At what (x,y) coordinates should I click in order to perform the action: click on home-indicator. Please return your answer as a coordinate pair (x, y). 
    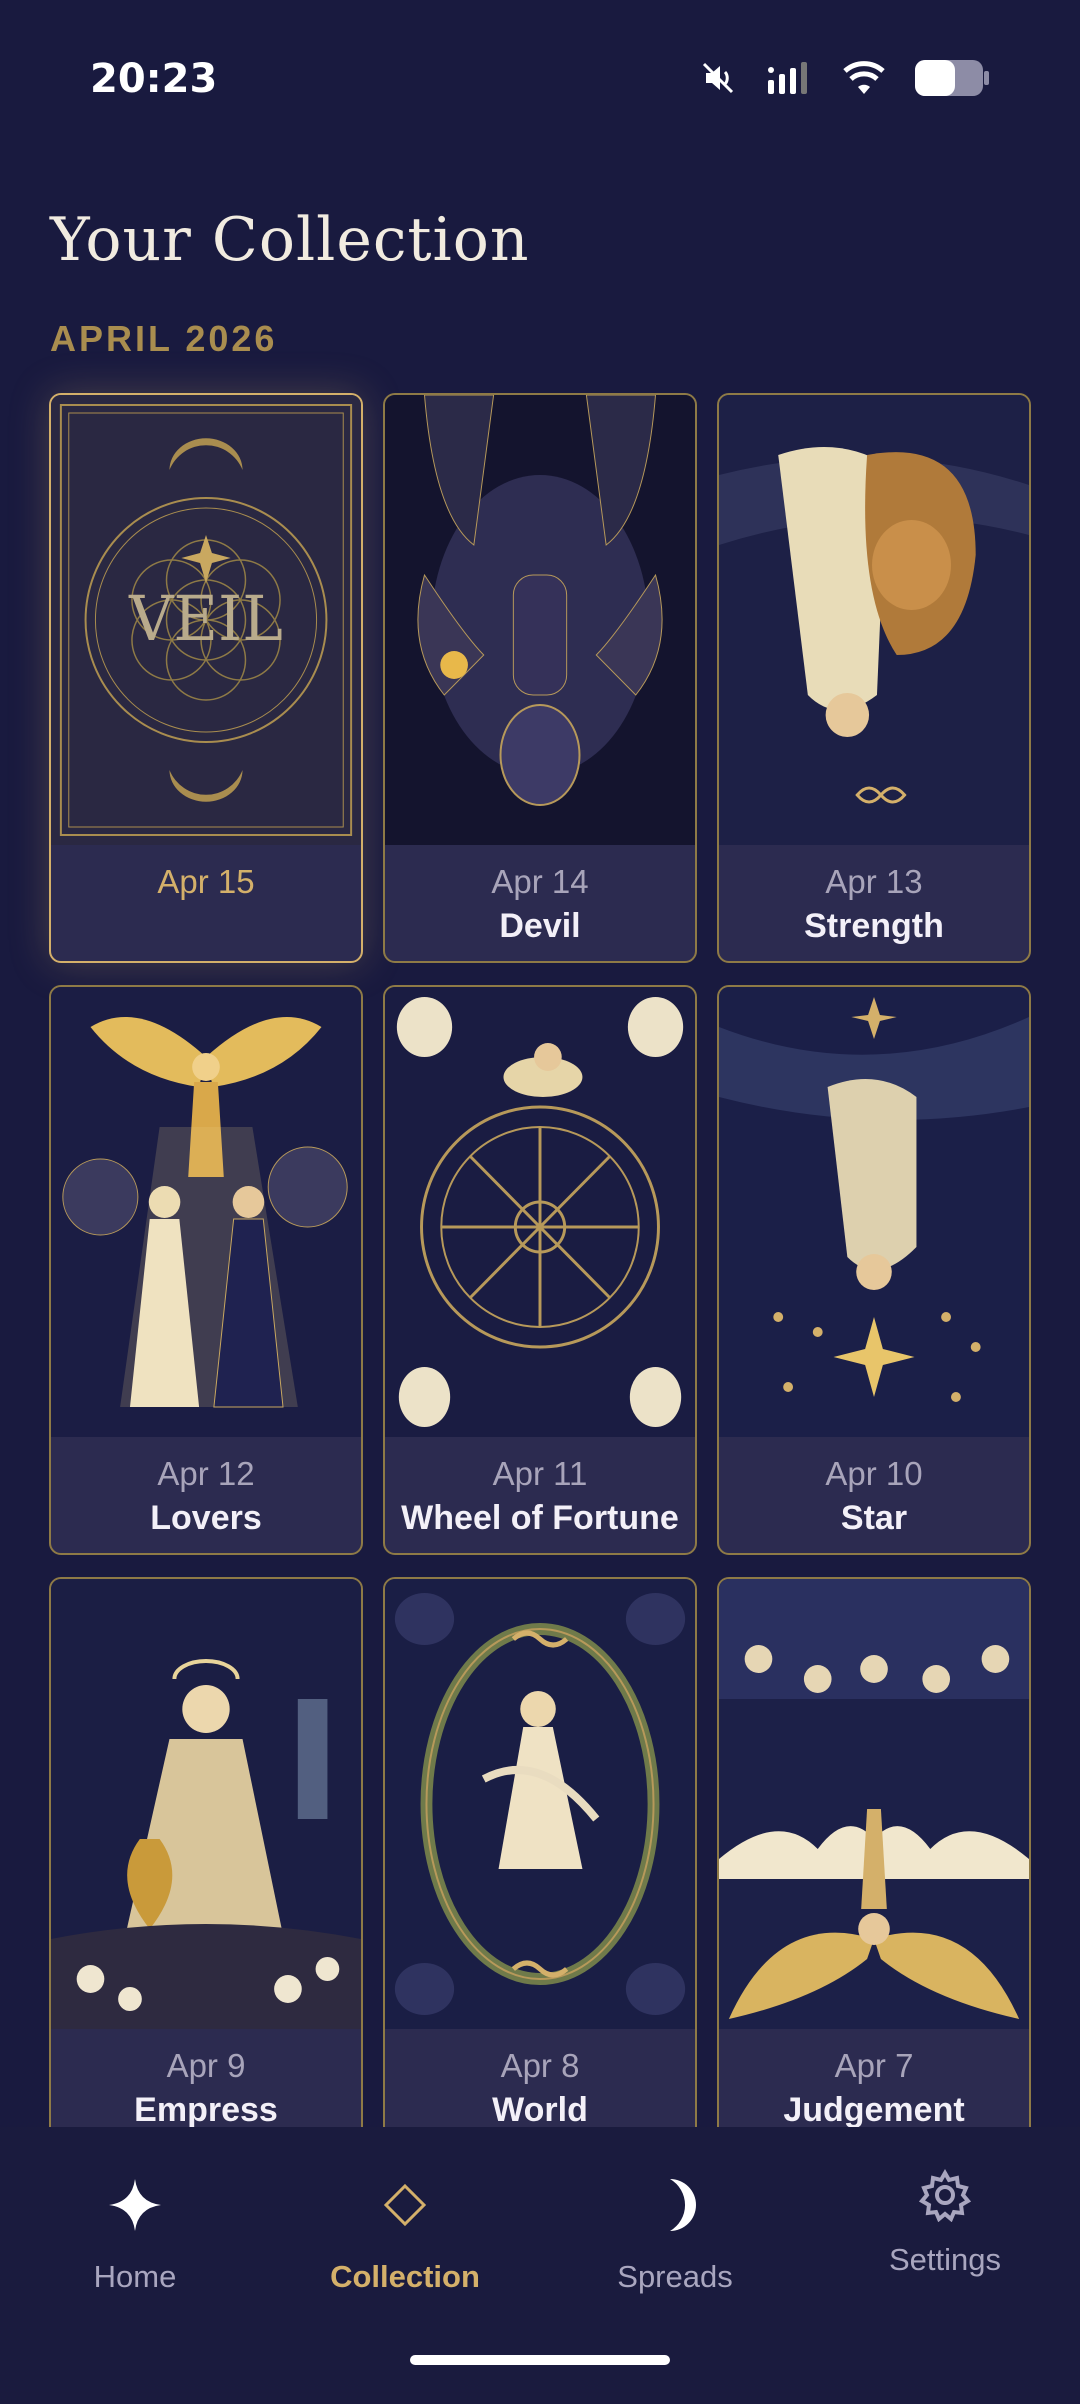
    Looking at the image, I should click on (540, 2360).